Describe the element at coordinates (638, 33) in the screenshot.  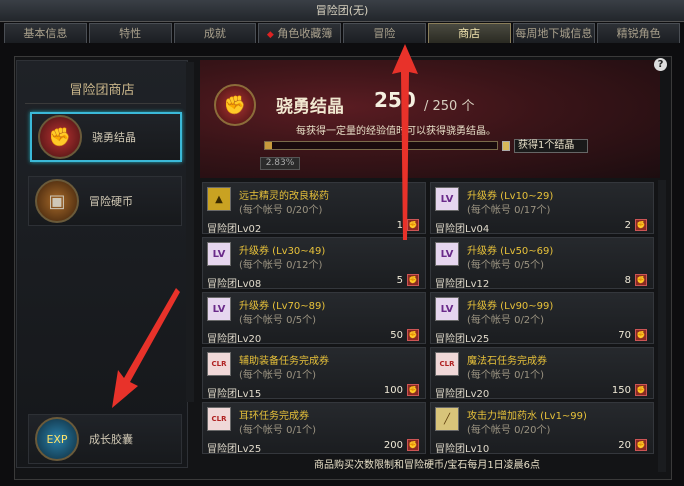
I see `tab-elite-characters: 精锐角色` at that location.